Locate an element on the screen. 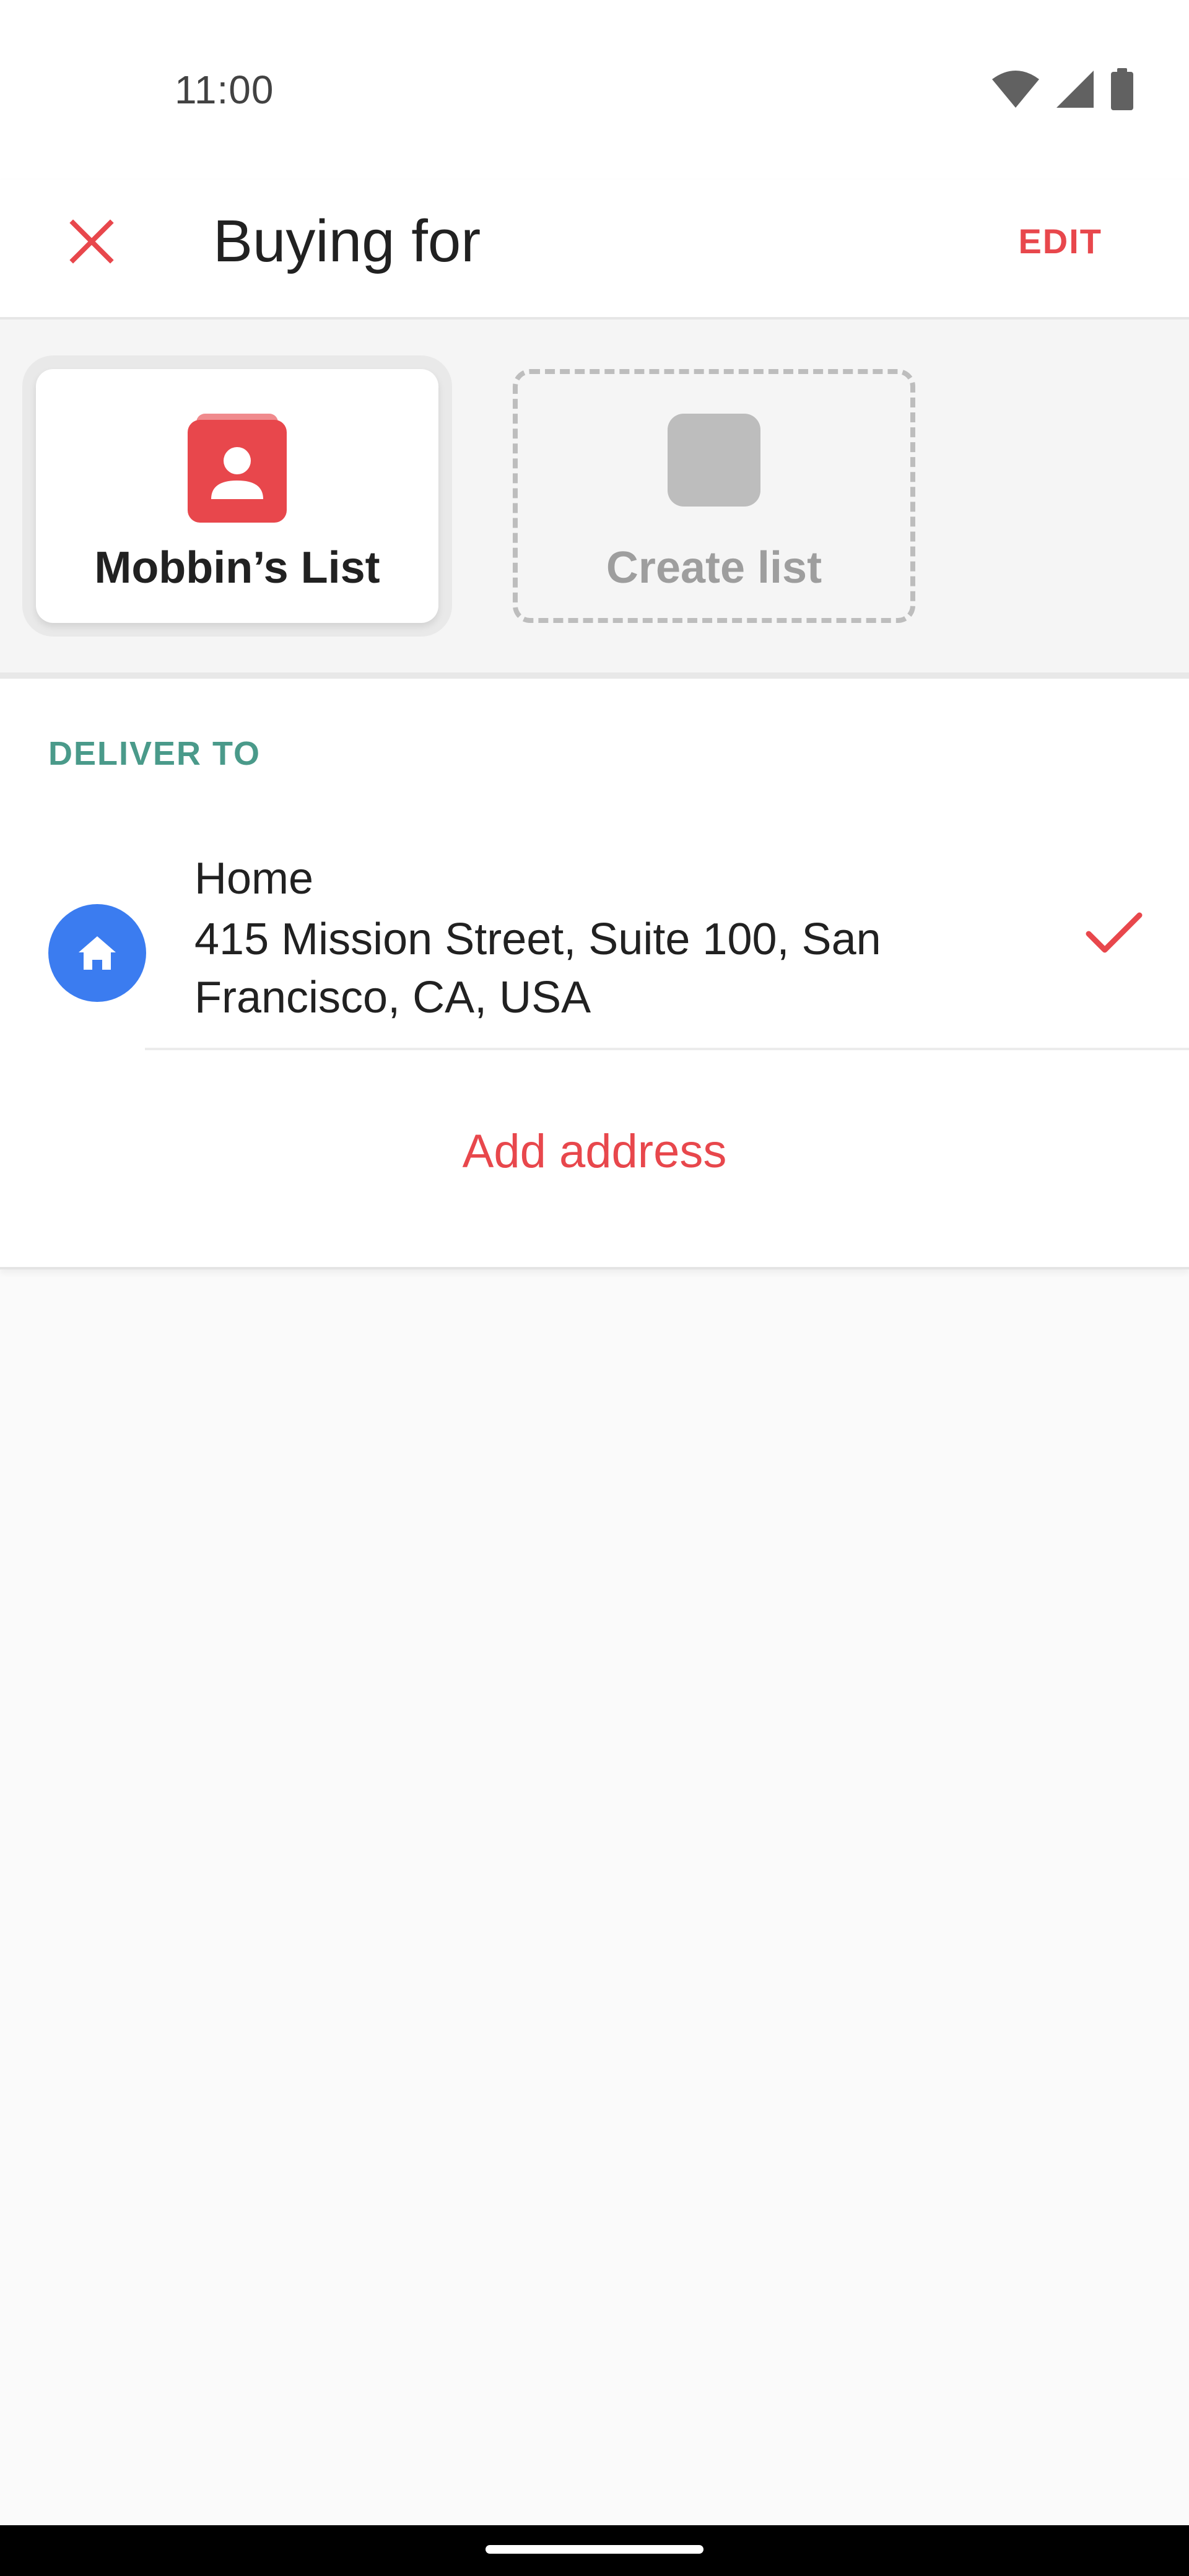  close-icon is located at coordinates (91, 241).